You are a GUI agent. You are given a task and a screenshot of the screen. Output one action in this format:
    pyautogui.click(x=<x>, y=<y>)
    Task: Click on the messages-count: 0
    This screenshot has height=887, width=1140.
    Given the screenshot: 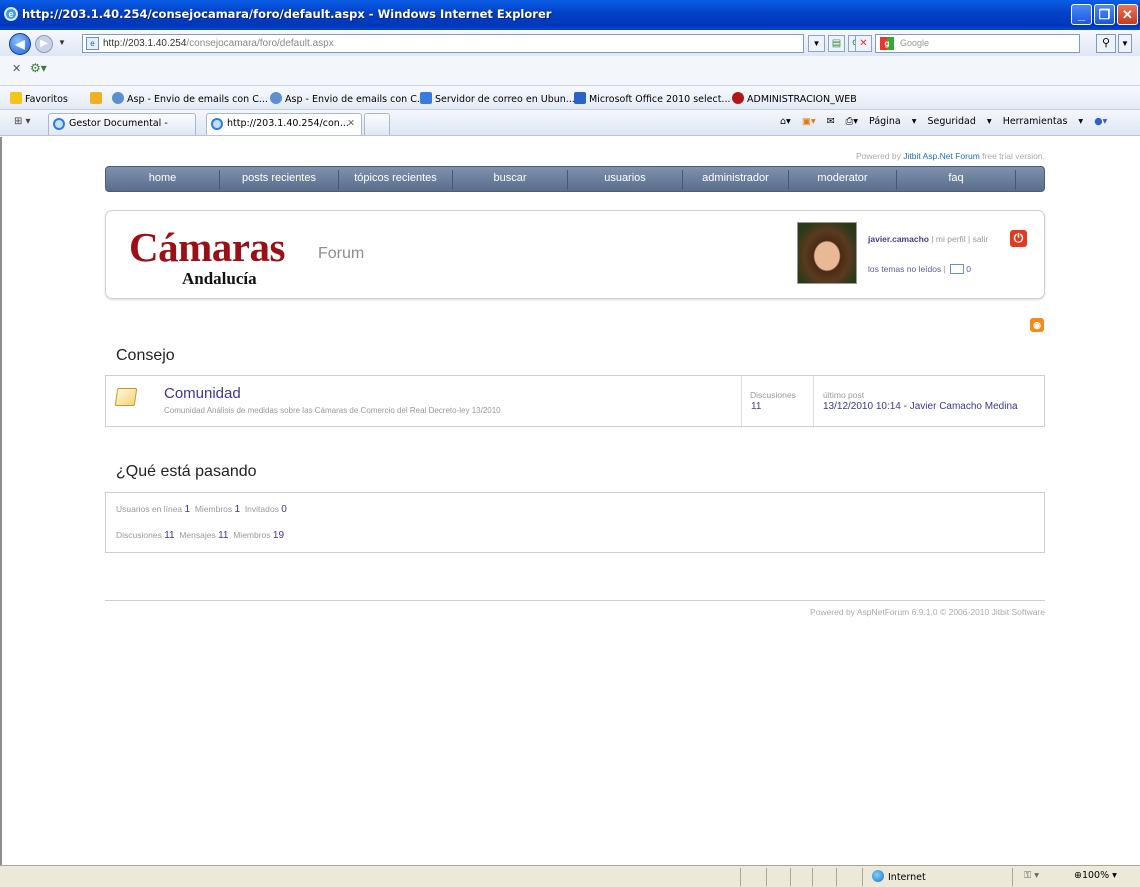 What is the action you would take?
    pyautogui.click(x=968, y=269)
    